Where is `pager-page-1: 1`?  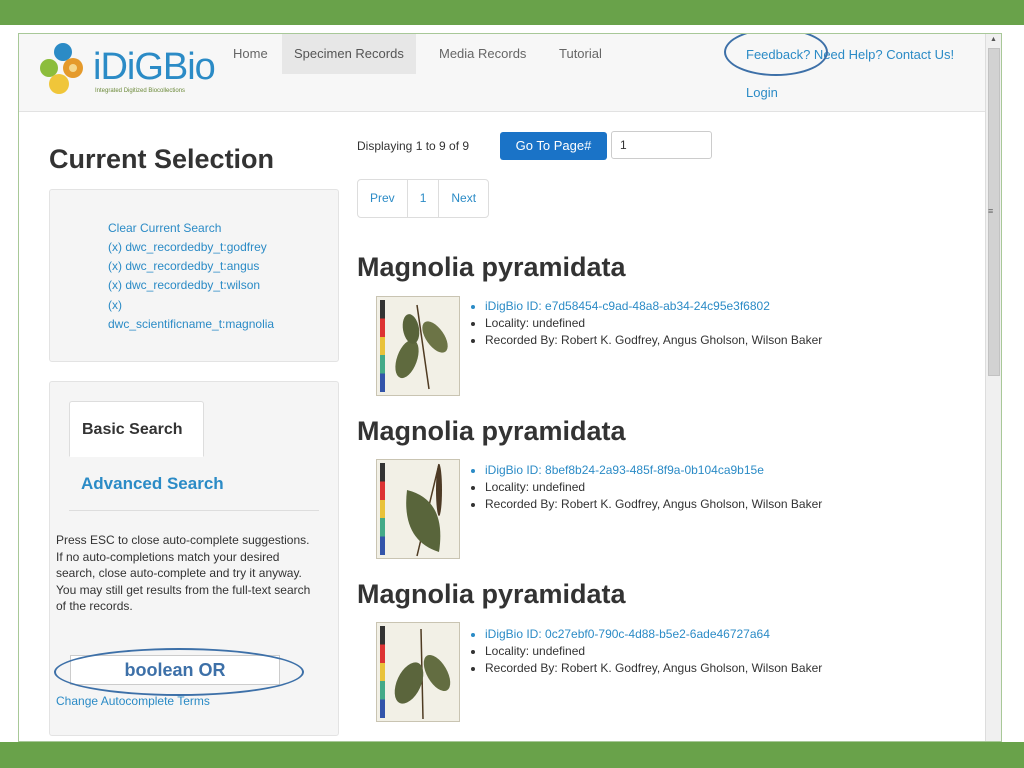
pager-page-1: 1 is located at coordinates (424, 198).